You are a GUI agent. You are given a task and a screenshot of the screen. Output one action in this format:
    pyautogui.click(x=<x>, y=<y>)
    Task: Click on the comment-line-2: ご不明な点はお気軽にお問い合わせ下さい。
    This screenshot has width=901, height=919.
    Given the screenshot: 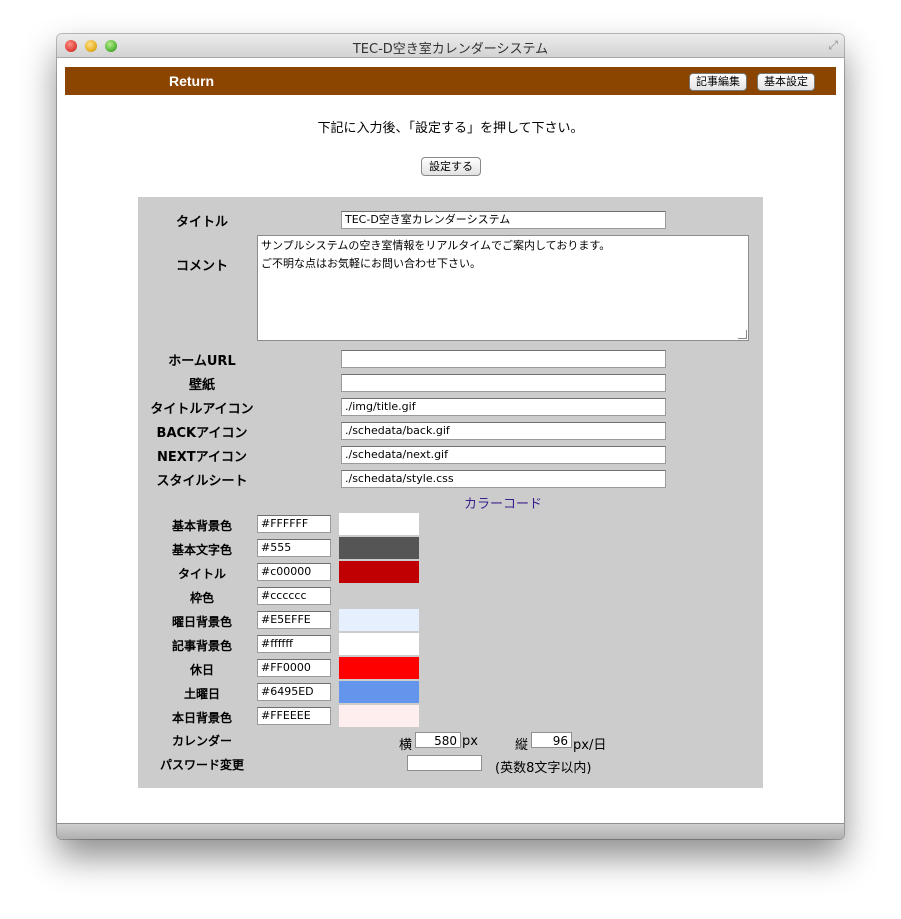 What is the action you would take?
    pyautogui.click(x=371, y=263)
    